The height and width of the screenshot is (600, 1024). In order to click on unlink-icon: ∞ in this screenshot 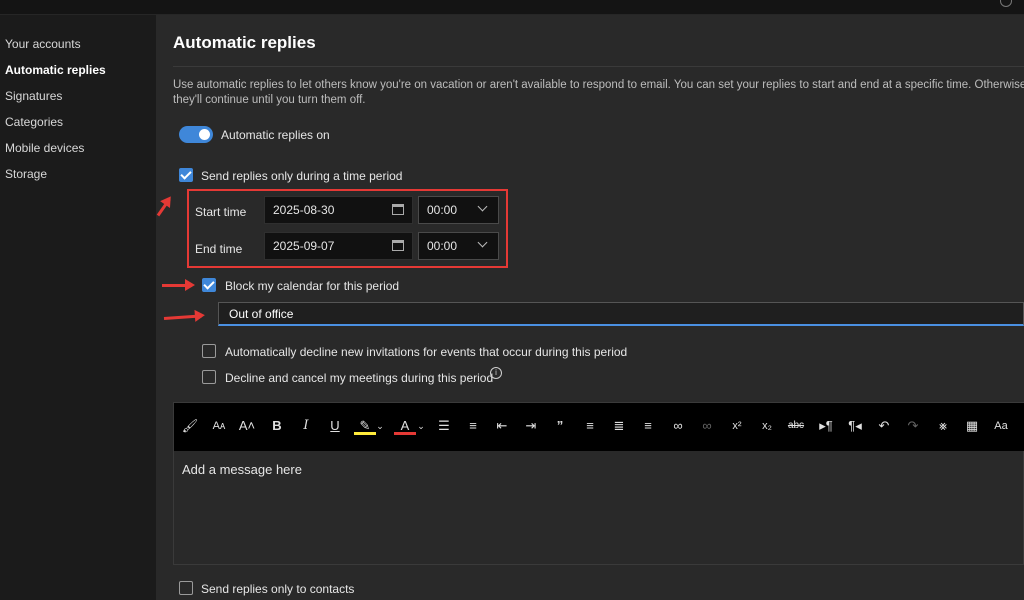, I will do `click(707, 426)`.